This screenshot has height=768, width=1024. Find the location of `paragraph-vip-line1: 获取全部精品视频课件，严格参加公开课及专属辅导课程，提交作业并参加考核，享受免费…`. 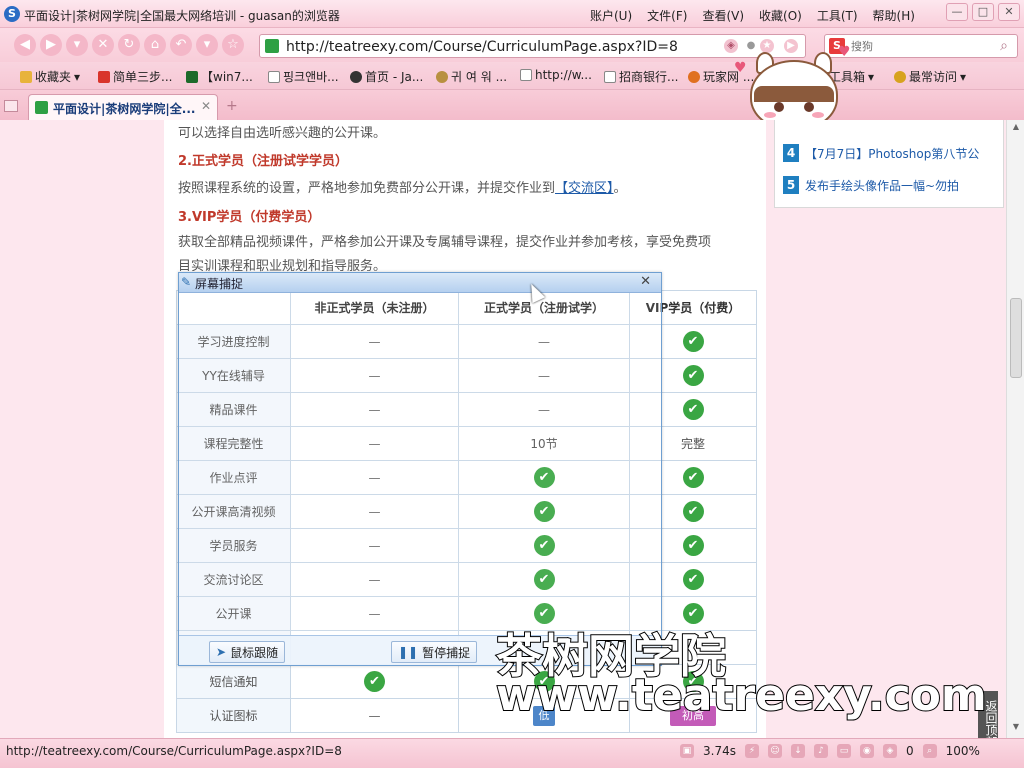

paragraph-vip-line1: 获取全部精品视频课件，严格参加公开课及专属辅导课程，提交作业并参加考核，享受免费… is located at coordinates (445, 242).